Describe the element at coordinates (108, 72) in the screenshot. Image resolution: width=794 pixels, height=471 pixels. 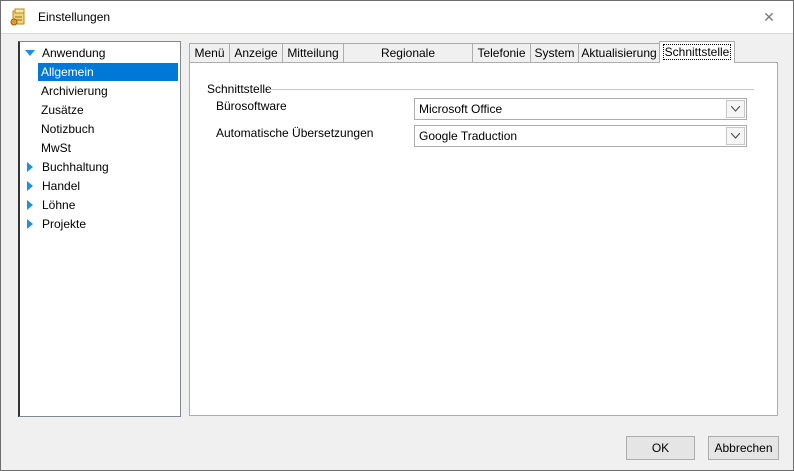
I see `tree-item-allgemein: Allgemein` at that location.